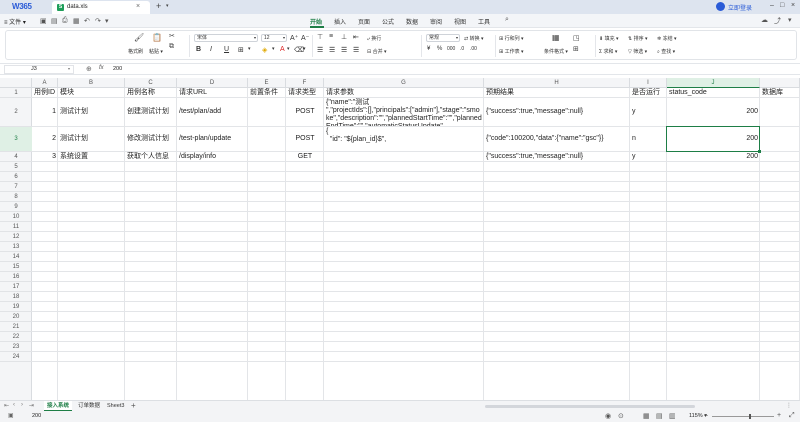 This screenshot has width=800, height=422. What do you see at coordinates (557, 139) in the screenshot?
I see `table-cell: {"code":100200,"data":{"name":"gsc"}}` at bounding box center [557, 139].